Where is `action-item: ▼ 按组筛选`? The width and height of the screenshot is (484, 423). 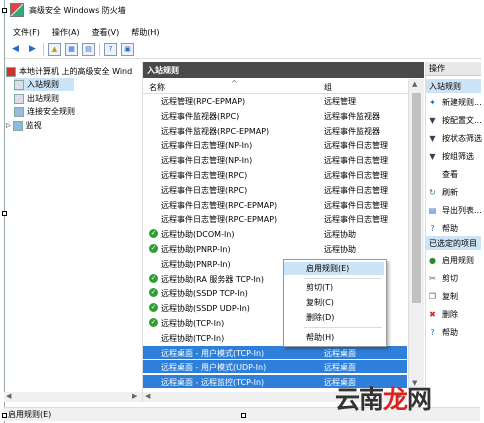
action-item: ▼ 按组筛选 is located at coordinates (451, 156).